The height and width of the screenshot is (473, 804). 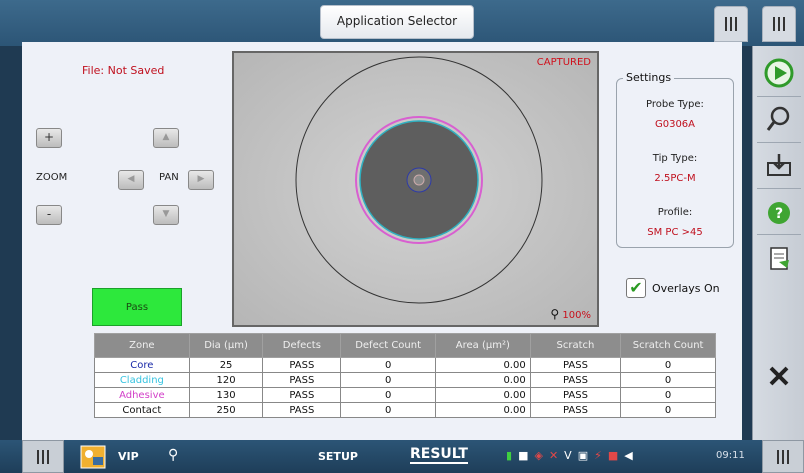 I want to click on top-panel-grip-right, so click(x=779, y=24).